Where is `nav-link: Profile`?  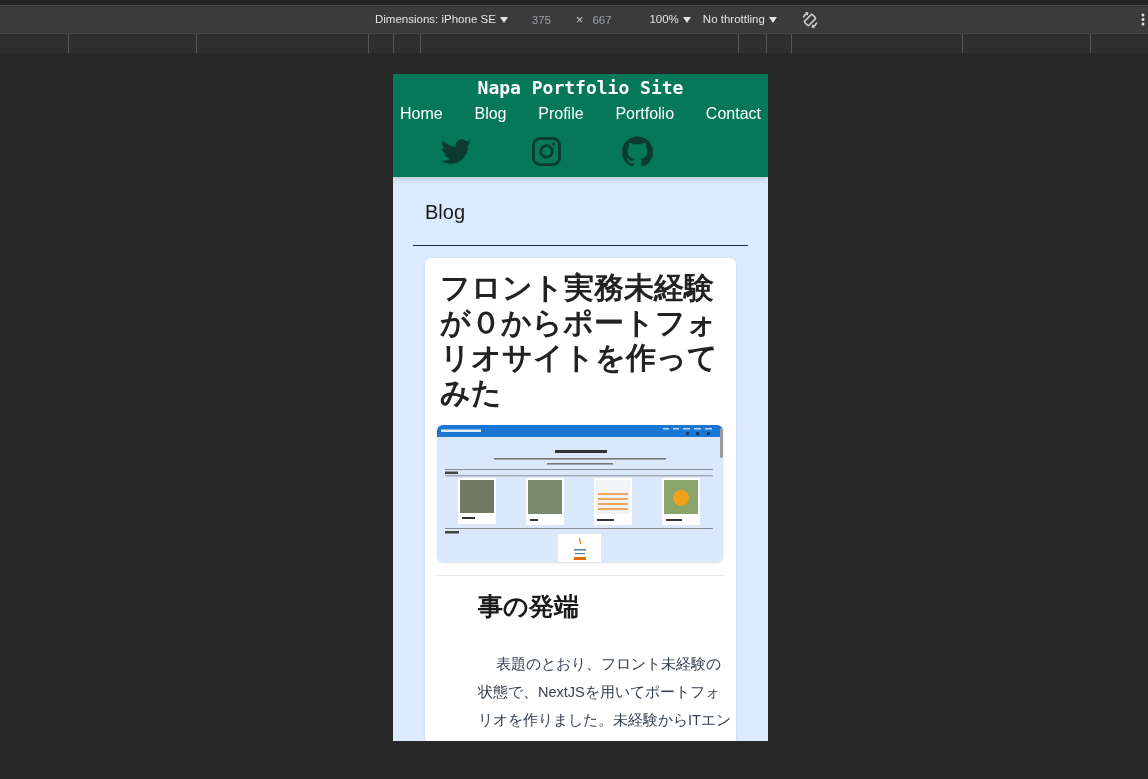
nav-link: Profile is located at coordinates (561, 114).